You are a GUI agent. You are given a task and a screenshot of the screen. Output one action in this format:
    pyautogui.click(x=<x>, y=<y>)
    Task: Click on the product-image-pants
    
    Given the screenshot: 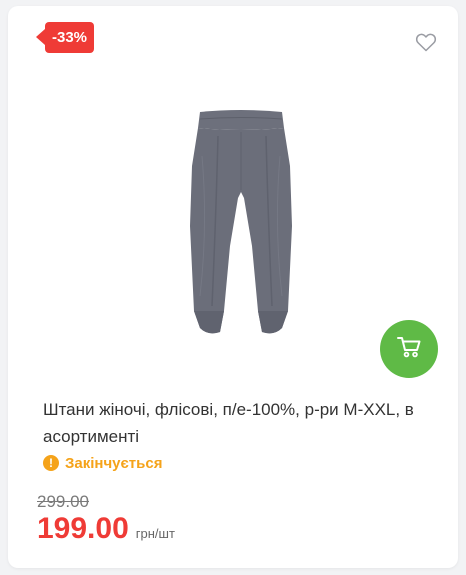 What is the action you would take?
    pyautogui.click(x=241, y=224)
    